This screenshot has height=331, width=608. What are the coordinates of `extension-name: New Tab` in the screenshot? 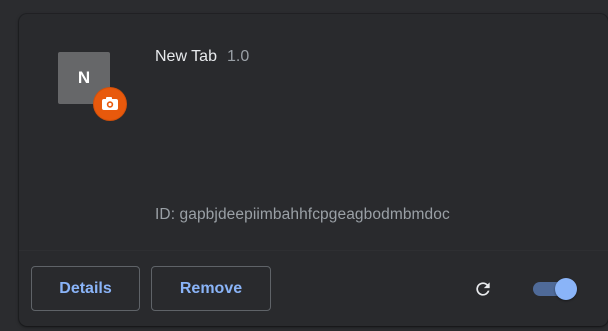 It's located at (186, 56).